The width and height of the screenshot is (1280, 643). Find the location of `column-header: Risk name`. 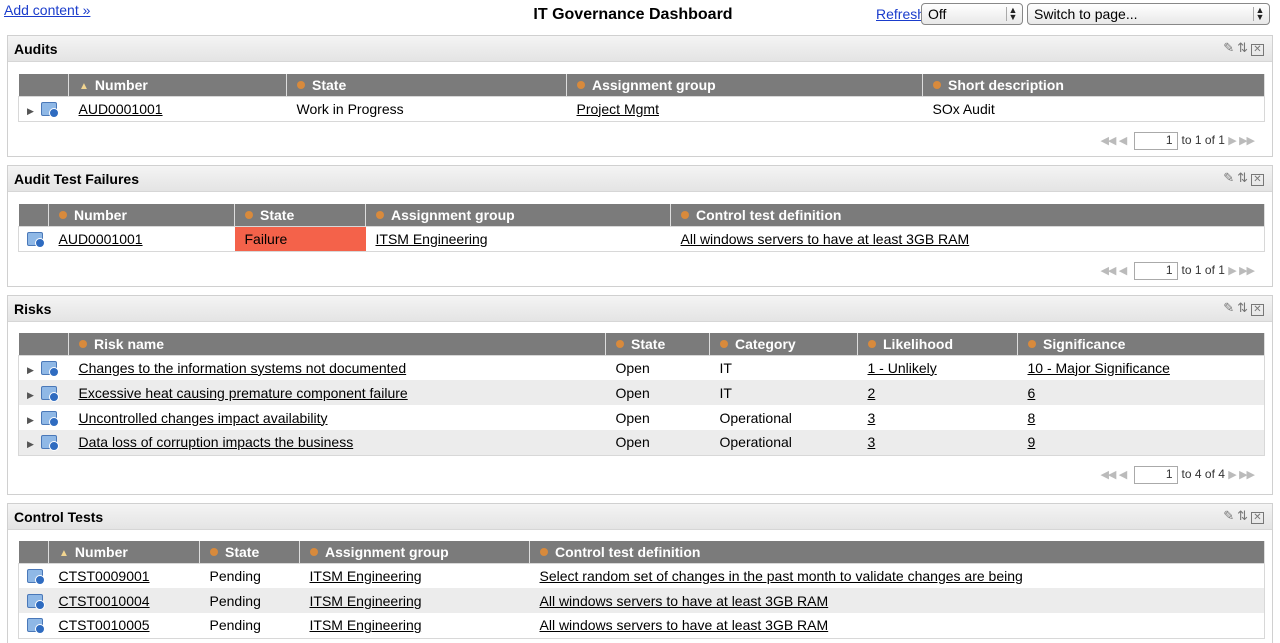

column-header: Risk name is located at coordinates (337, 344).